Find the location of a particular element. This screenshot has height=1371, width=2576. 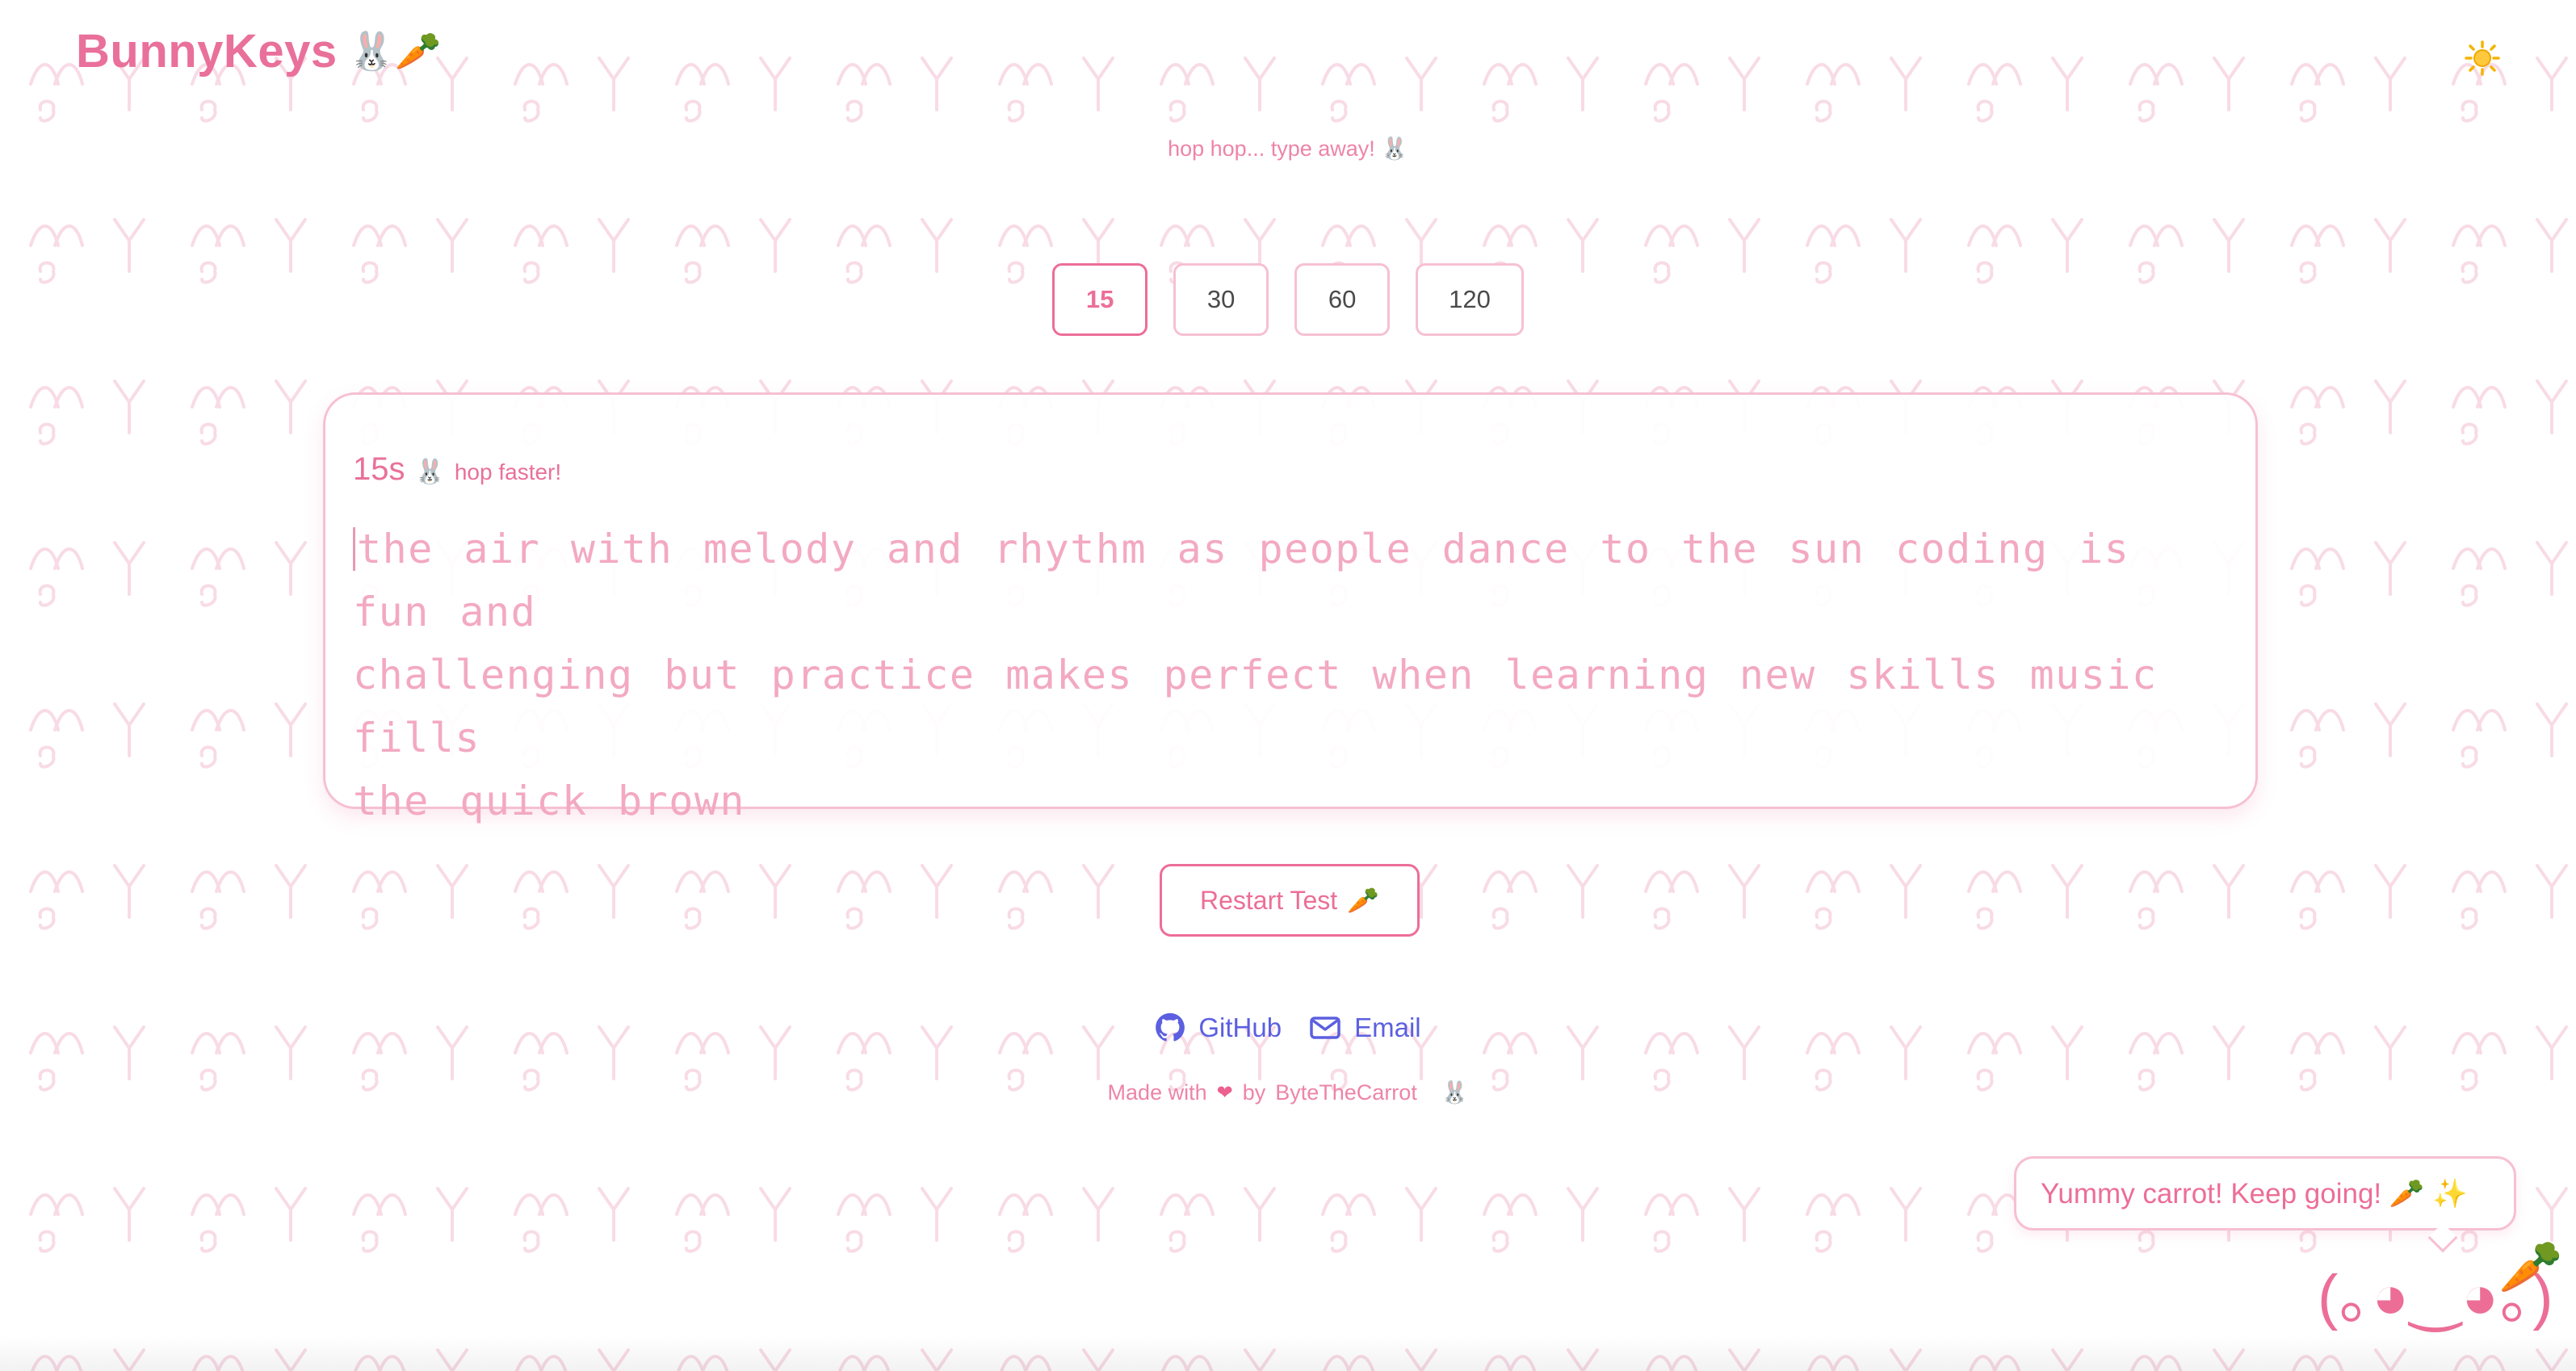

brand-name: BunnyKeys is located at coordinates (207, 51).